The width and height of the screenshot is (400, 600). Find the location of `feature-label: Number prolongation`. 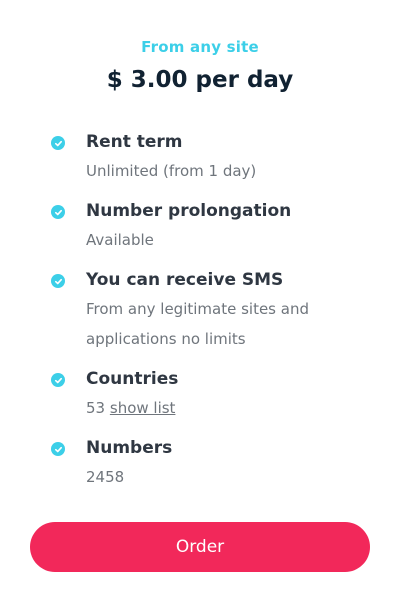

feature-label: Number prolongation is located at coordinates (189, 211).